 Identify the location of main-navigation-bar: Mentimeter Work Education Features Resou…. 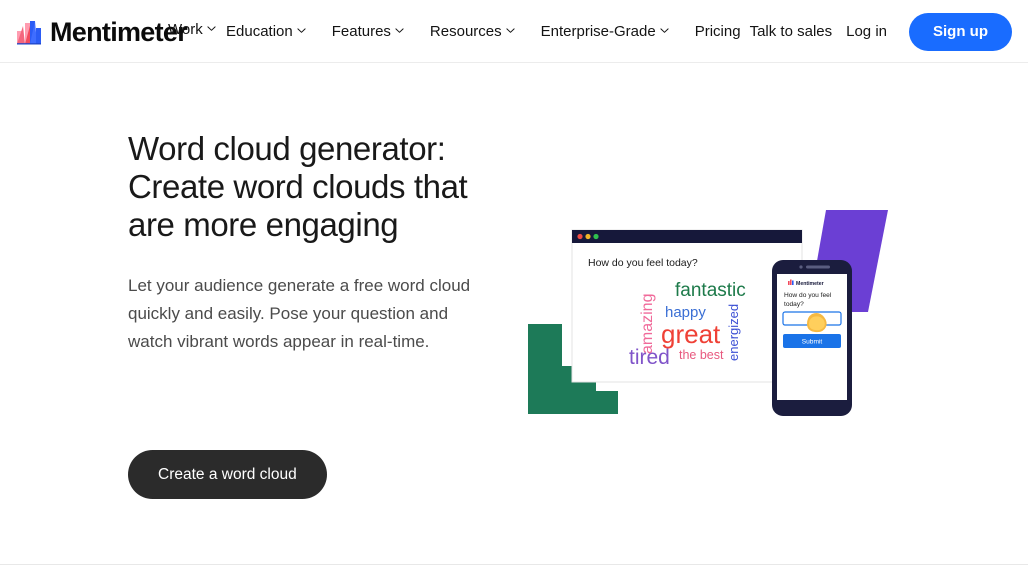
(514, 31).